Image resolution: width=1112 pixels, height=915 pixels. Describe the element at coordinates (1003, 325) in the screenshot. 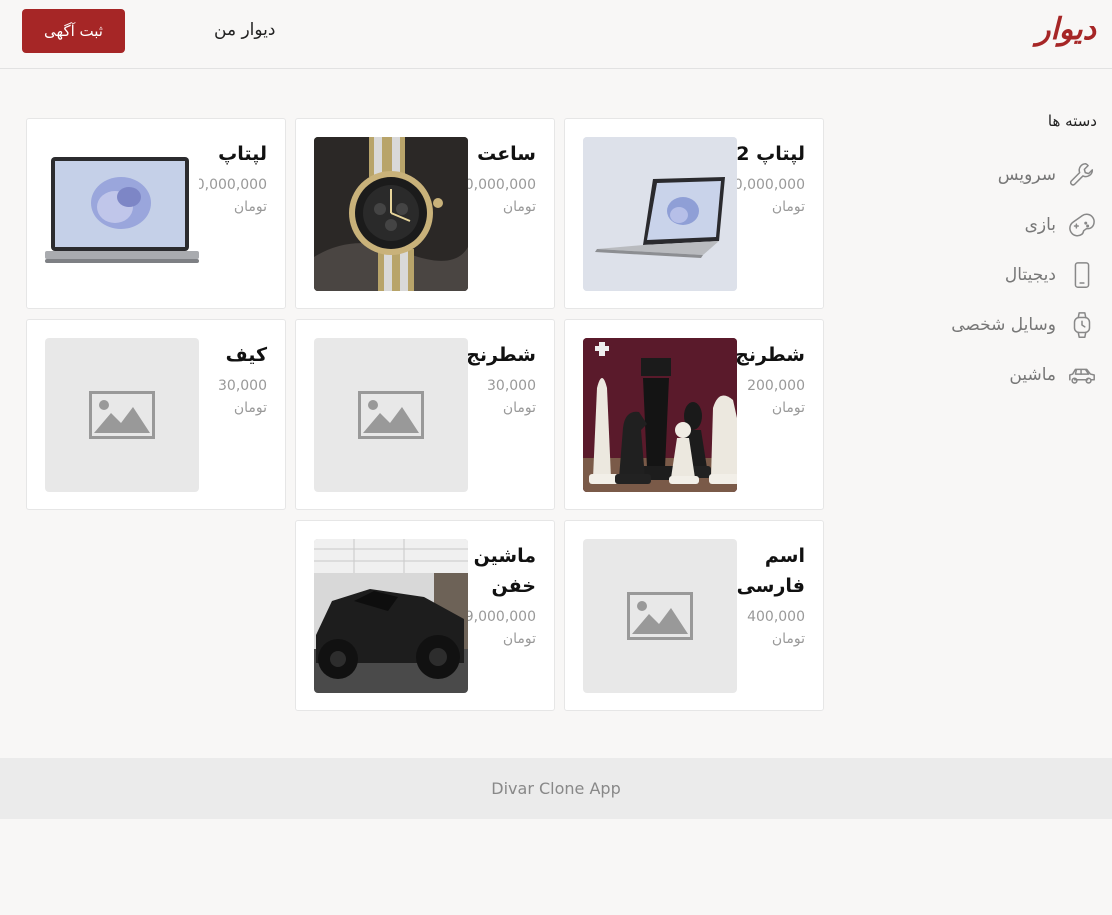

I see `category-label: وسایل شخصی` at that location.